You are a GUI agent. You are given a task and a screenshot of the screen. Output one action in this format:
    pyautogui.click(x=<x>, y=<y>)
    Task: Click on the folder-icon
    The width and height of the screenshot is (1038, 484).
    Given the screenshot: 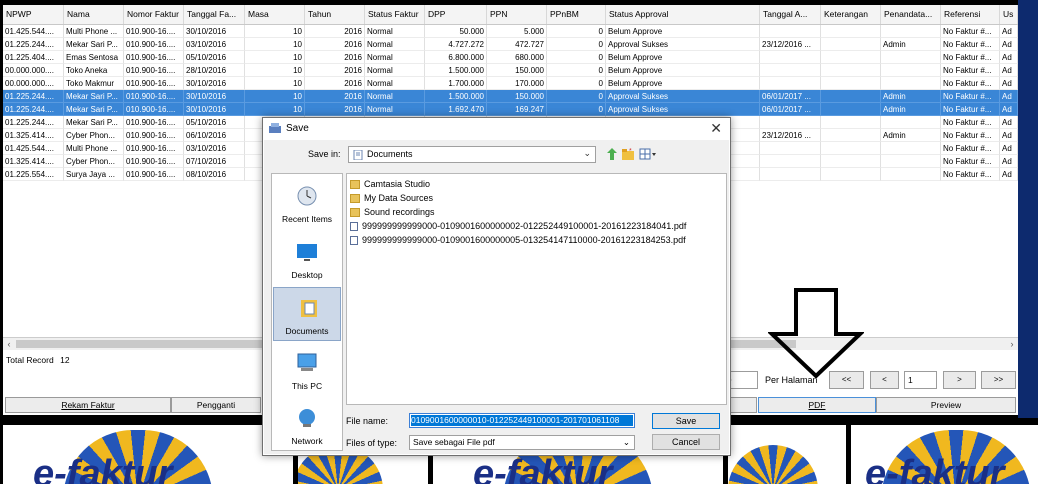 What is the action you would take?
    pyautogui.click(x=355, y=185)
    